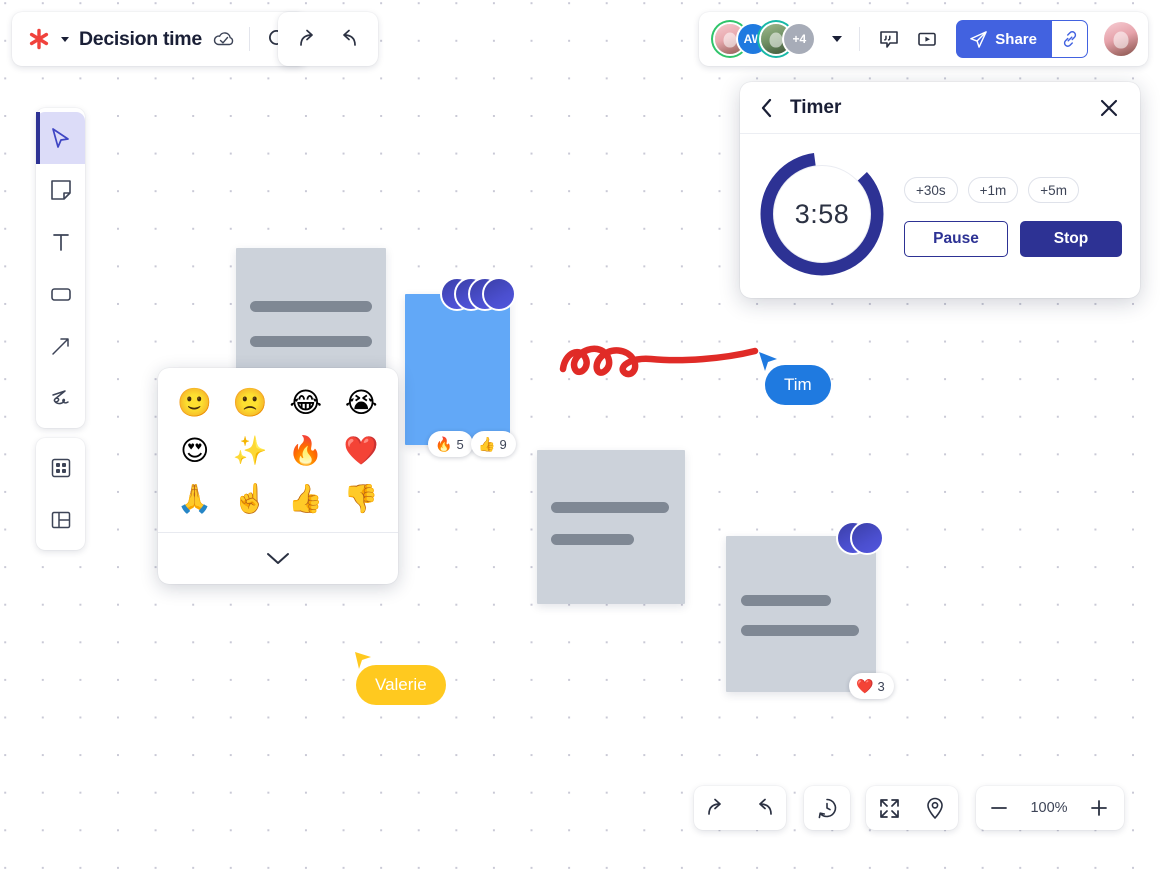 The width and height of the screenshot is (1160, 870). I want to click on emoji-red-heart: ❤️, so click(362, 451).